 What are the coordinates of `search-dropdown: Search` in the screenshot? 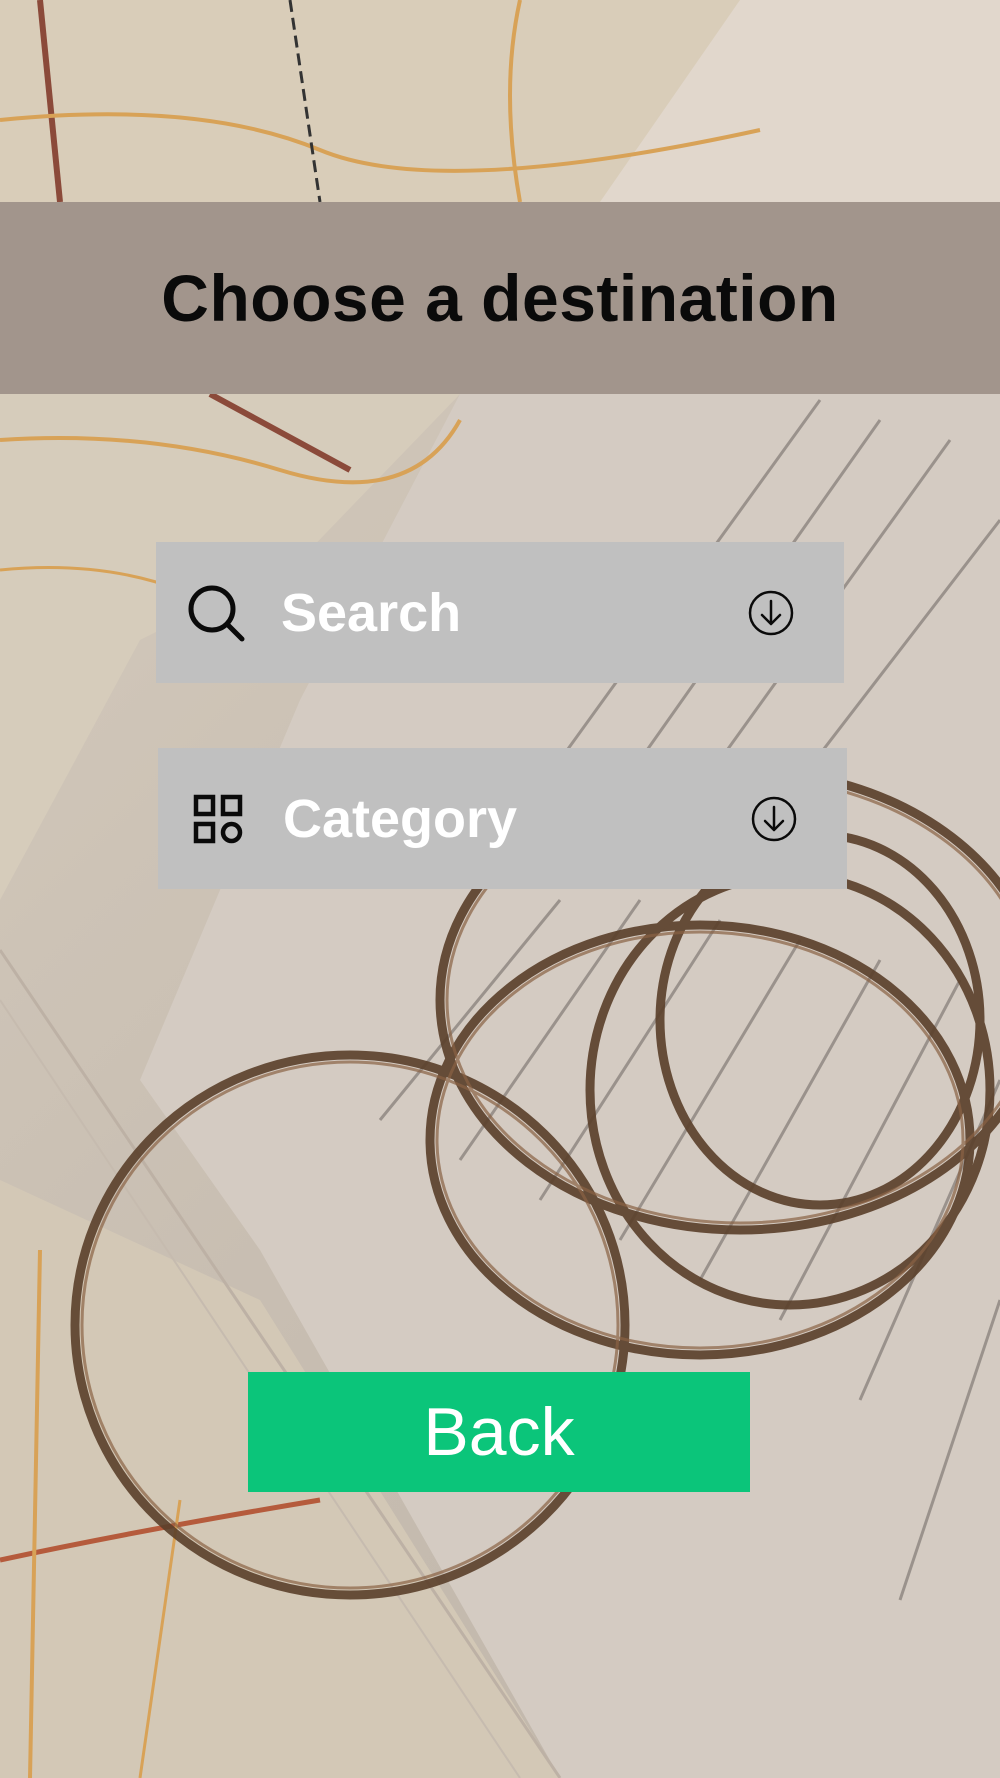 It's located at (500, 612).